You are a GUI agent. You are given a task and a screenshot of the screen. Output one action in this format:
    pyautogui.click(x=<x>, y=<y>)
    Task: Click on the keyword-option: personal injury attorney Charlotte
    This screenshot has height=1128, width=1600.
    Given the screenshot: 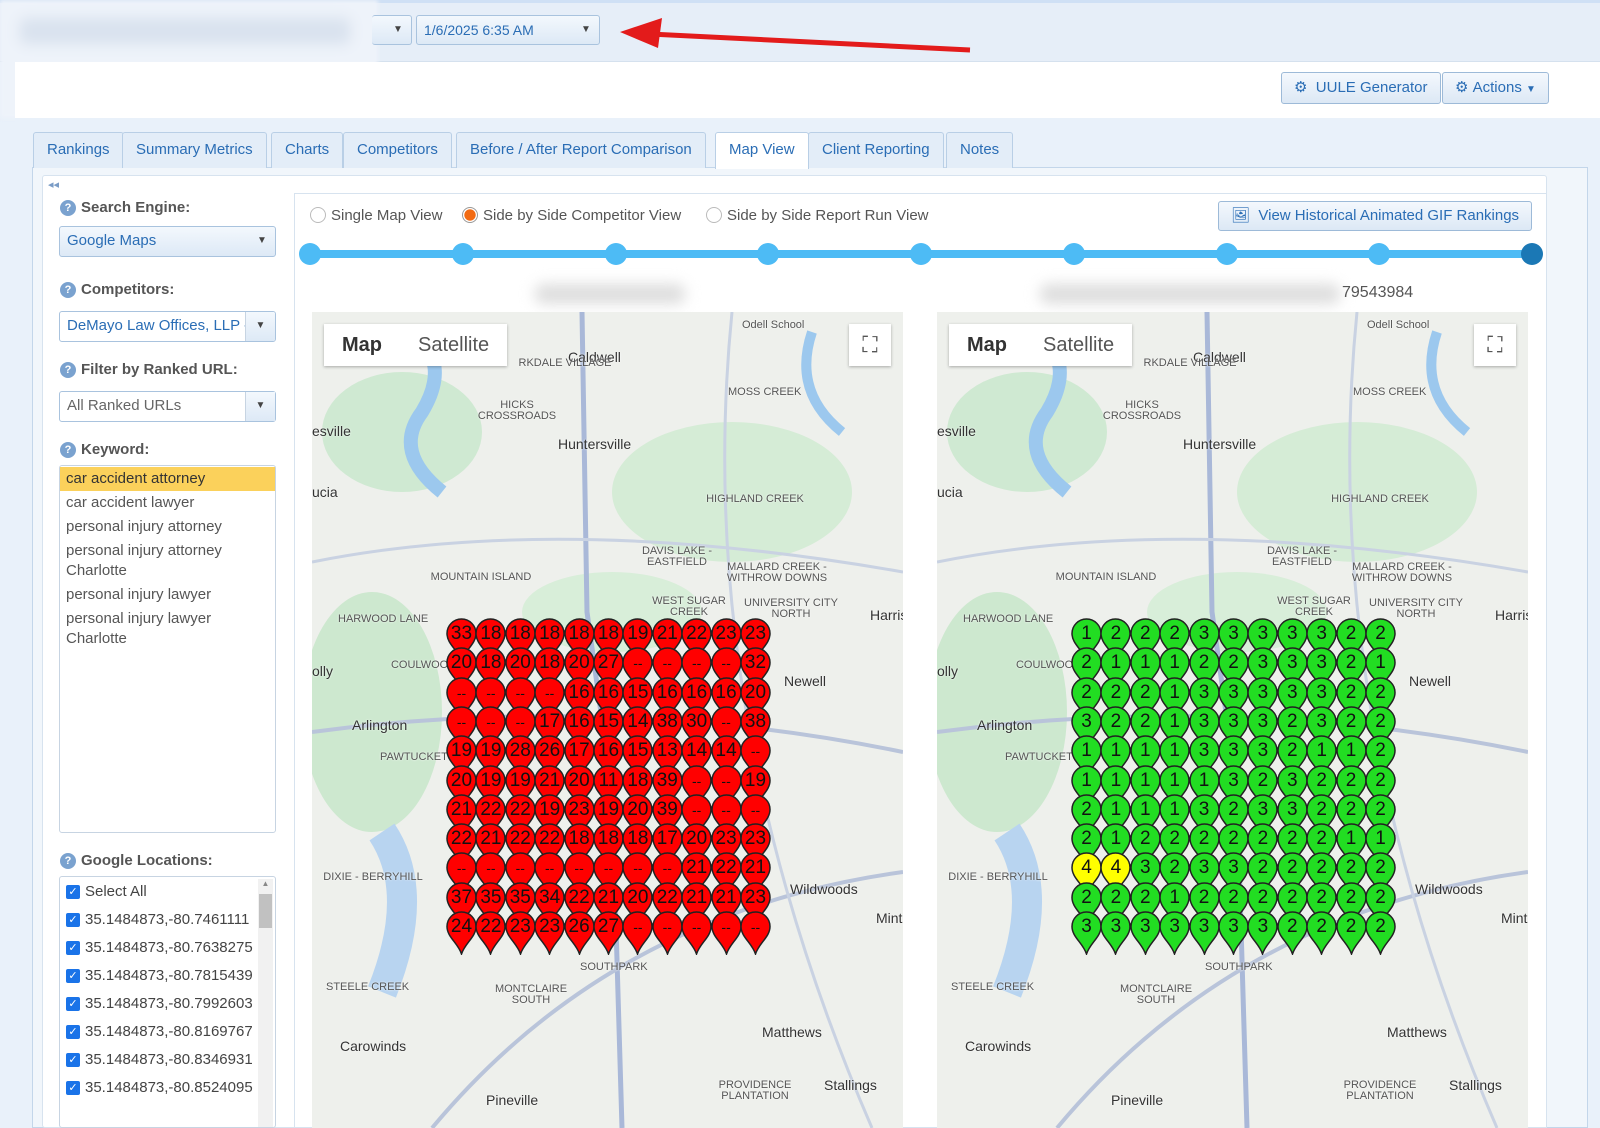 What is the action you would take?
    pyautogui.click(x=150, y=561)
    